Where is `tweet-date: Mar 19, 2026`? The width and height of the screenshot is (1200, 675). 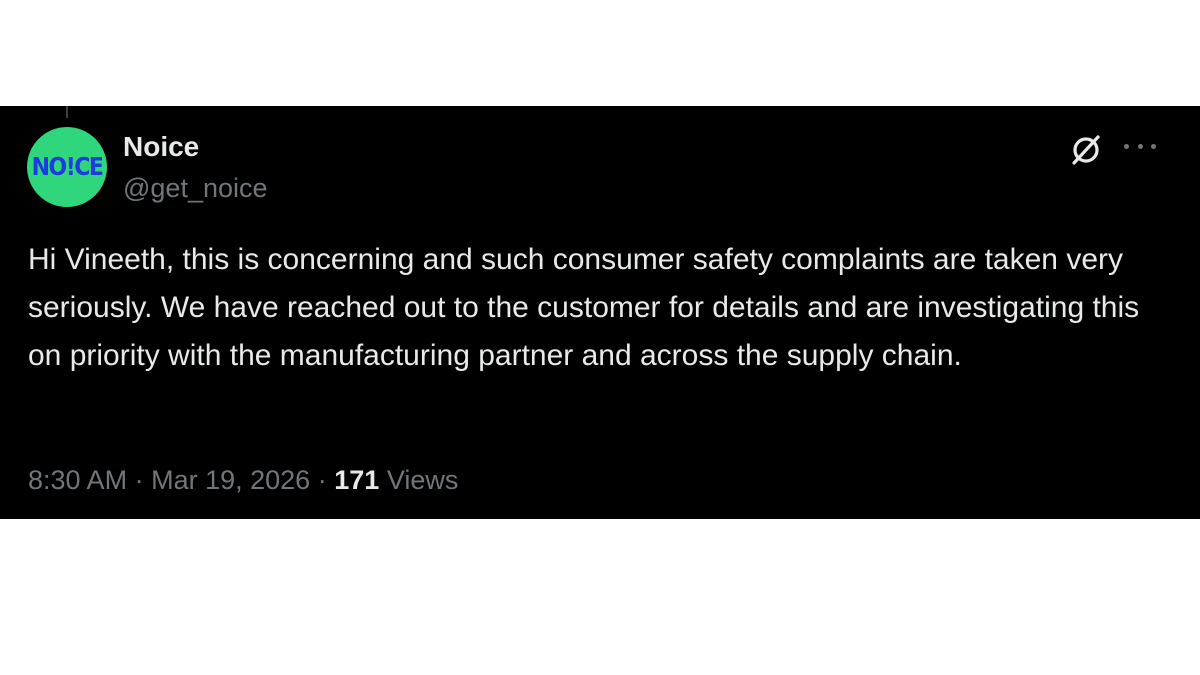 tweet-date: Mar 19, 2026 is located at coordinates (230, 480).